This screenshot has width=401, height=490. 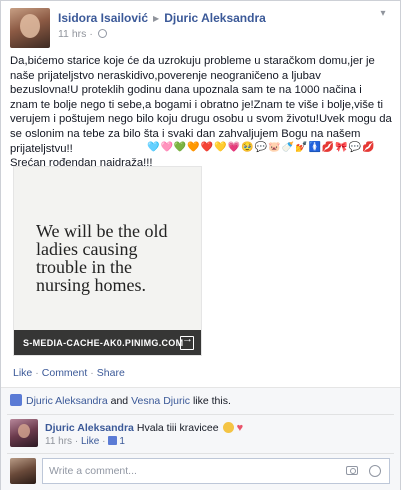 What do you see at coordinates (23, 471) in the screenshot?
I see `viewer-avatar` at bounding box center [23, 471].